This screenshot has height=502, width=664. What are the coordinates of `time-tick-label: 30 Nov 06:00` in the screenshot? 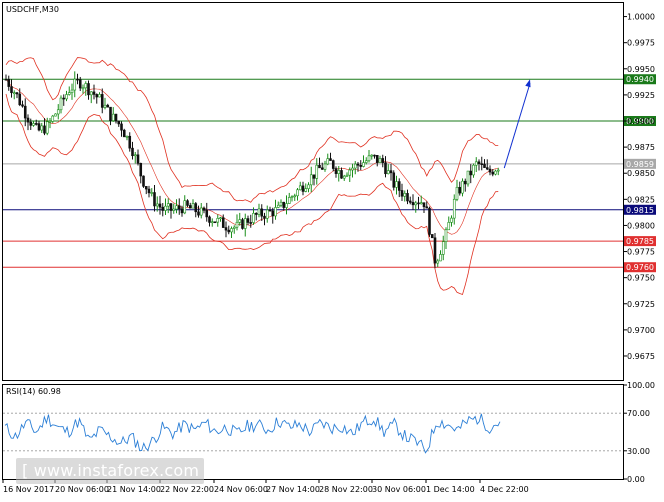 It's located at (399, 489).